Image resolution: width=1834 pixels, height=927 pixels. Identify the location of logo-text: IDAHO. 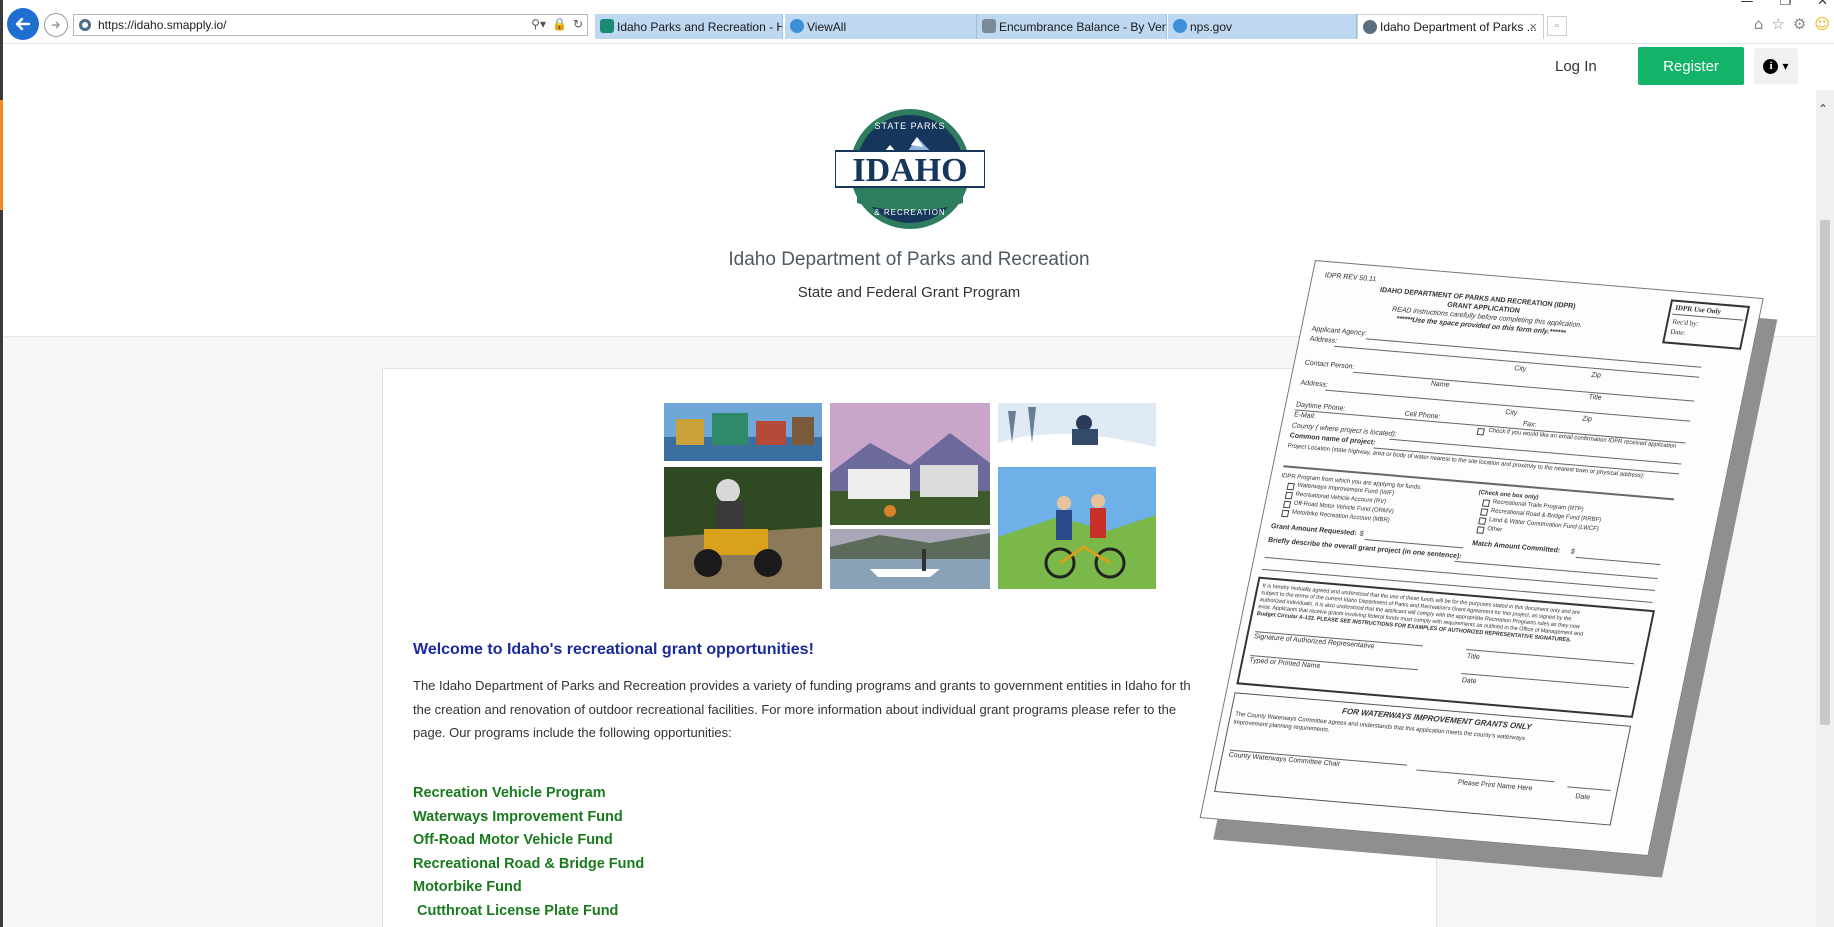
(909, 170).